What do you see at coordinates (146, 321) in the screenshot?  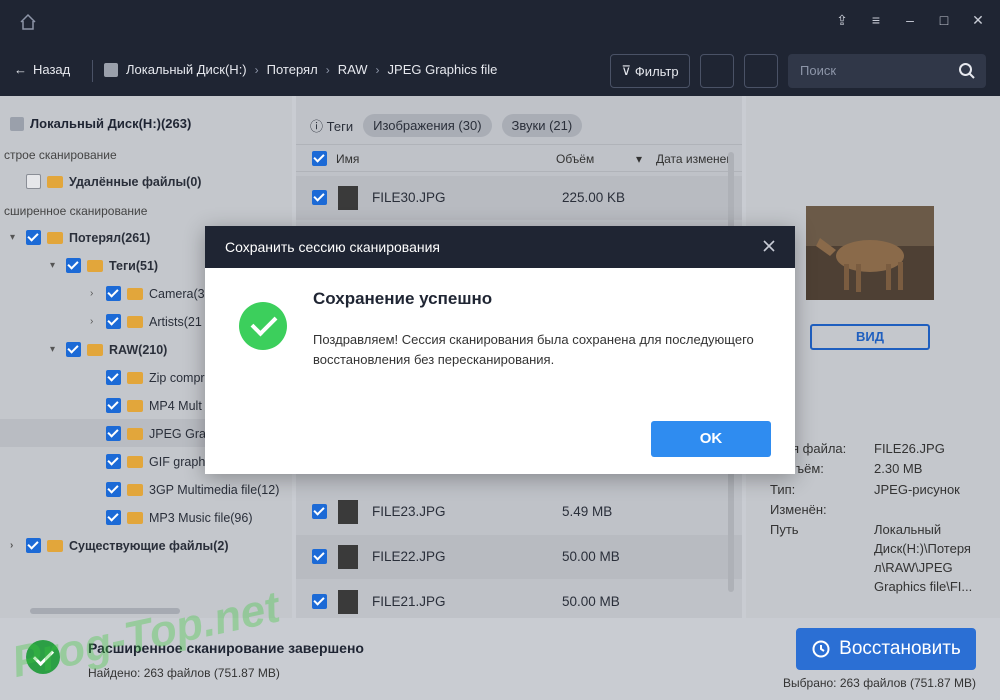 I see `tree-item-artists: › Artists(21` at bounding box center [146, 321].